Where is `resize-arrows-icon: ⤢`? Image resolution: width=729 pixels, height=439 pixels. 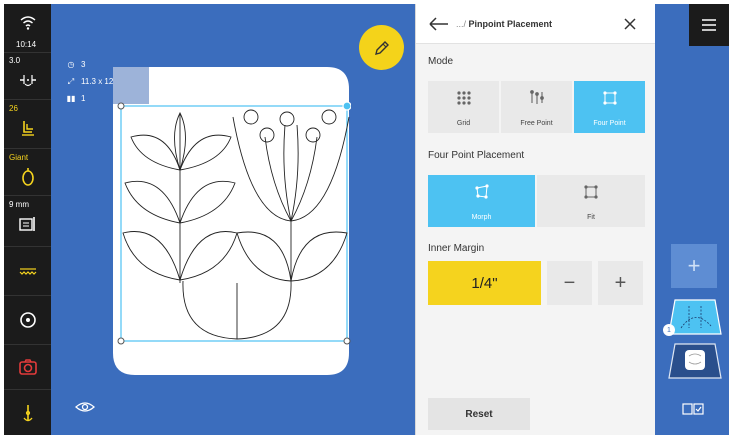
resize-arrows-icon: ⤢ is located at coordinates (71, 81).